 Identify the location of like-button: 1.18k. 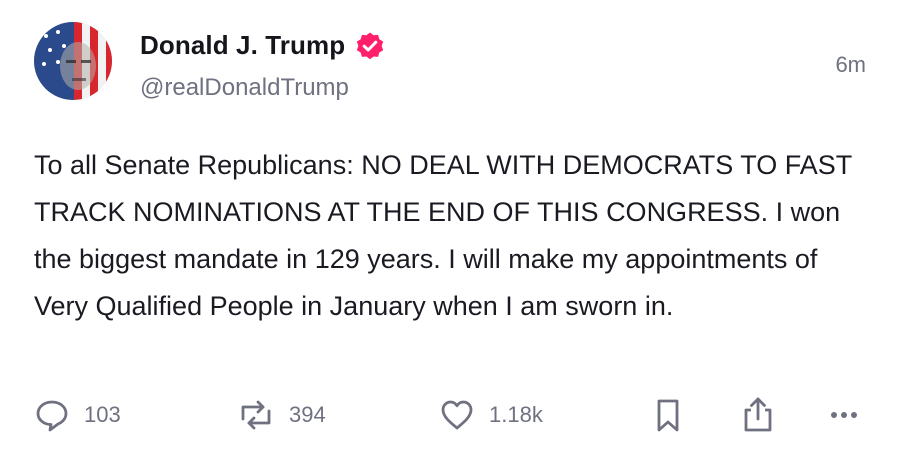
(491, 415).